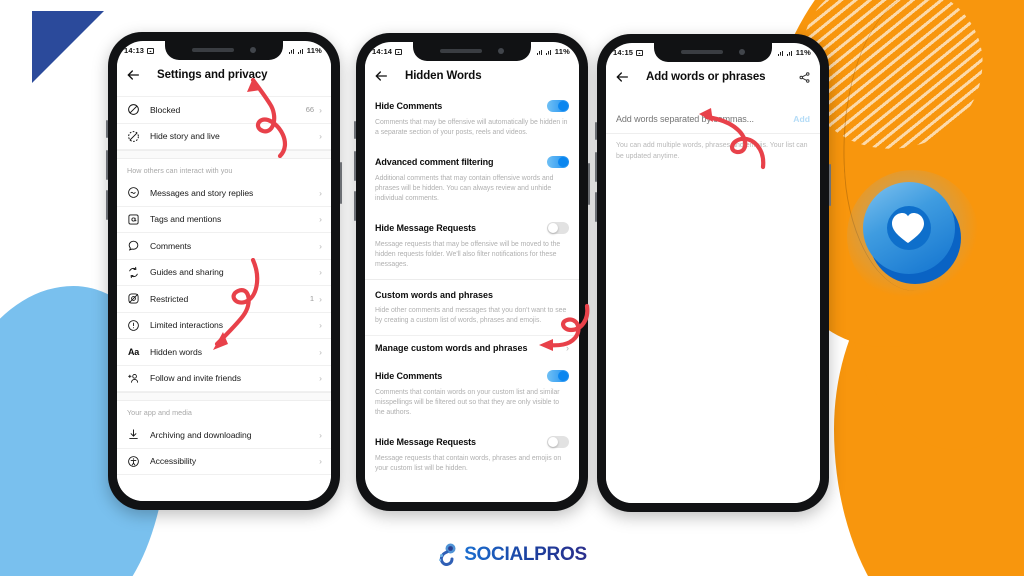 The height and width of the screenshot is (576, 1024). I want to click on settings-row-restricted: Restricted 1 ›, so click(224, 299).